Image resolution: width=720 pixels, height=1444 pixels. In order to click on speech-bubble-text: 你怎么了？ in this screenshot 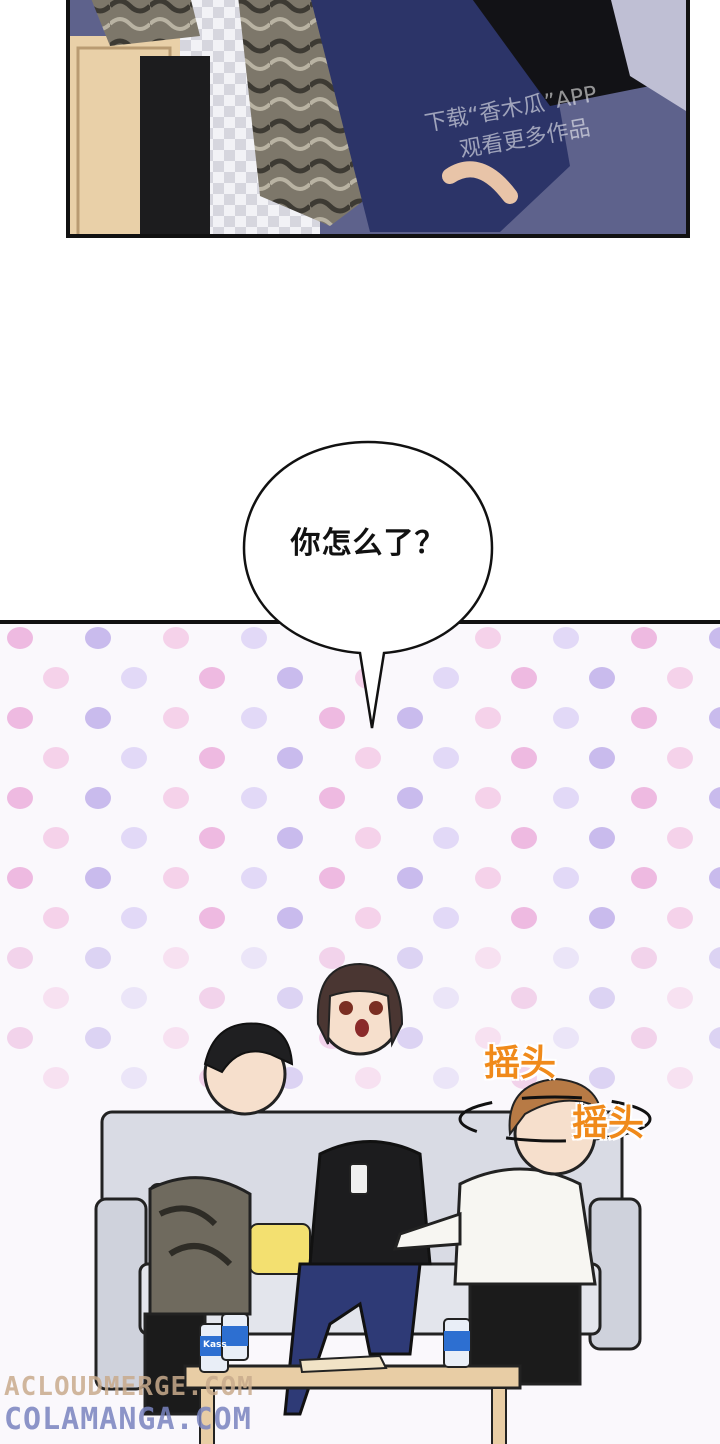, I will do `click(368, 543)`.